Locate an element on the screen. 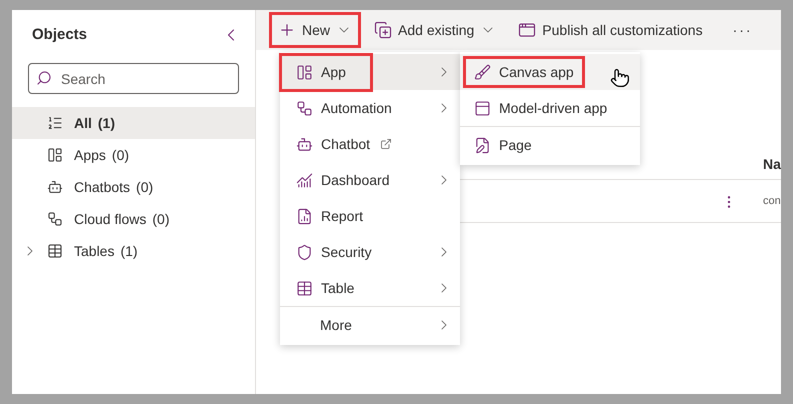 Image resolution: width=793 pixels, height=404 pixels. nav-item: Tables (1) is located at coordinates (133, 251).